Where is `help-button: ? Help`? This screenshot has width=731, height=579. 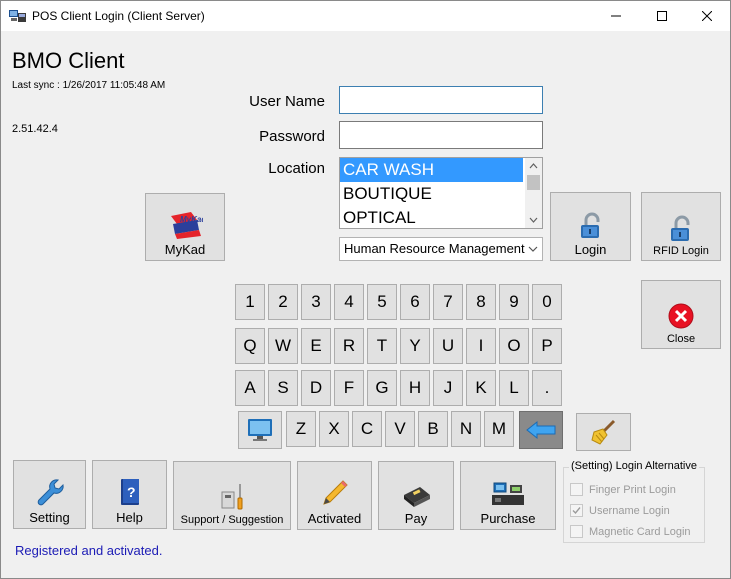
help-button: ? Help is located at coordinates (129, 494).